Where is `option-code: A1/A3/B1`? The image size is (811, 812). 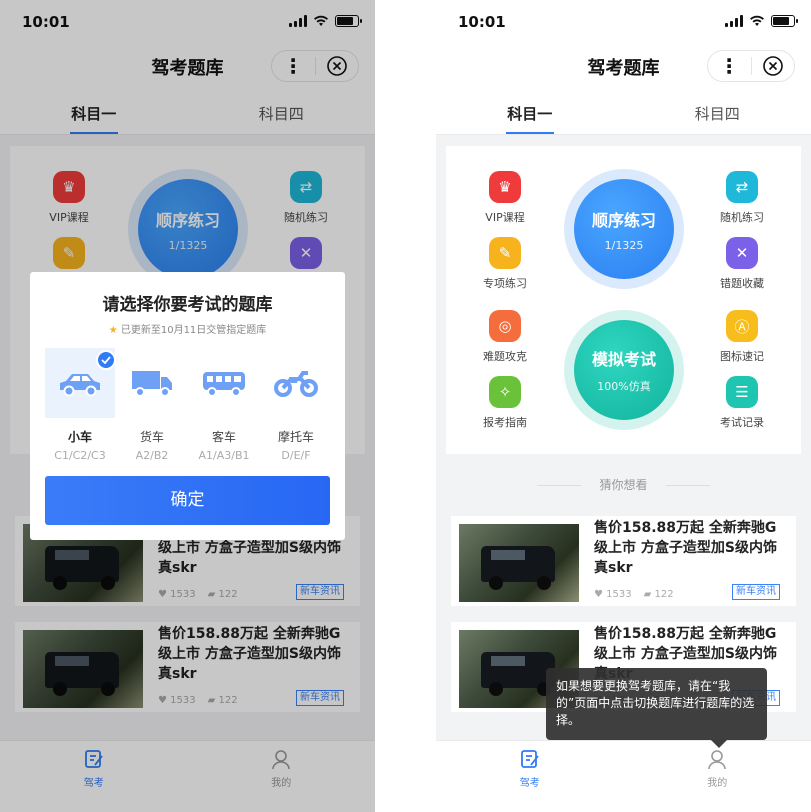 option-code: A1/A3/B1 is located at coordinates (224, 455).